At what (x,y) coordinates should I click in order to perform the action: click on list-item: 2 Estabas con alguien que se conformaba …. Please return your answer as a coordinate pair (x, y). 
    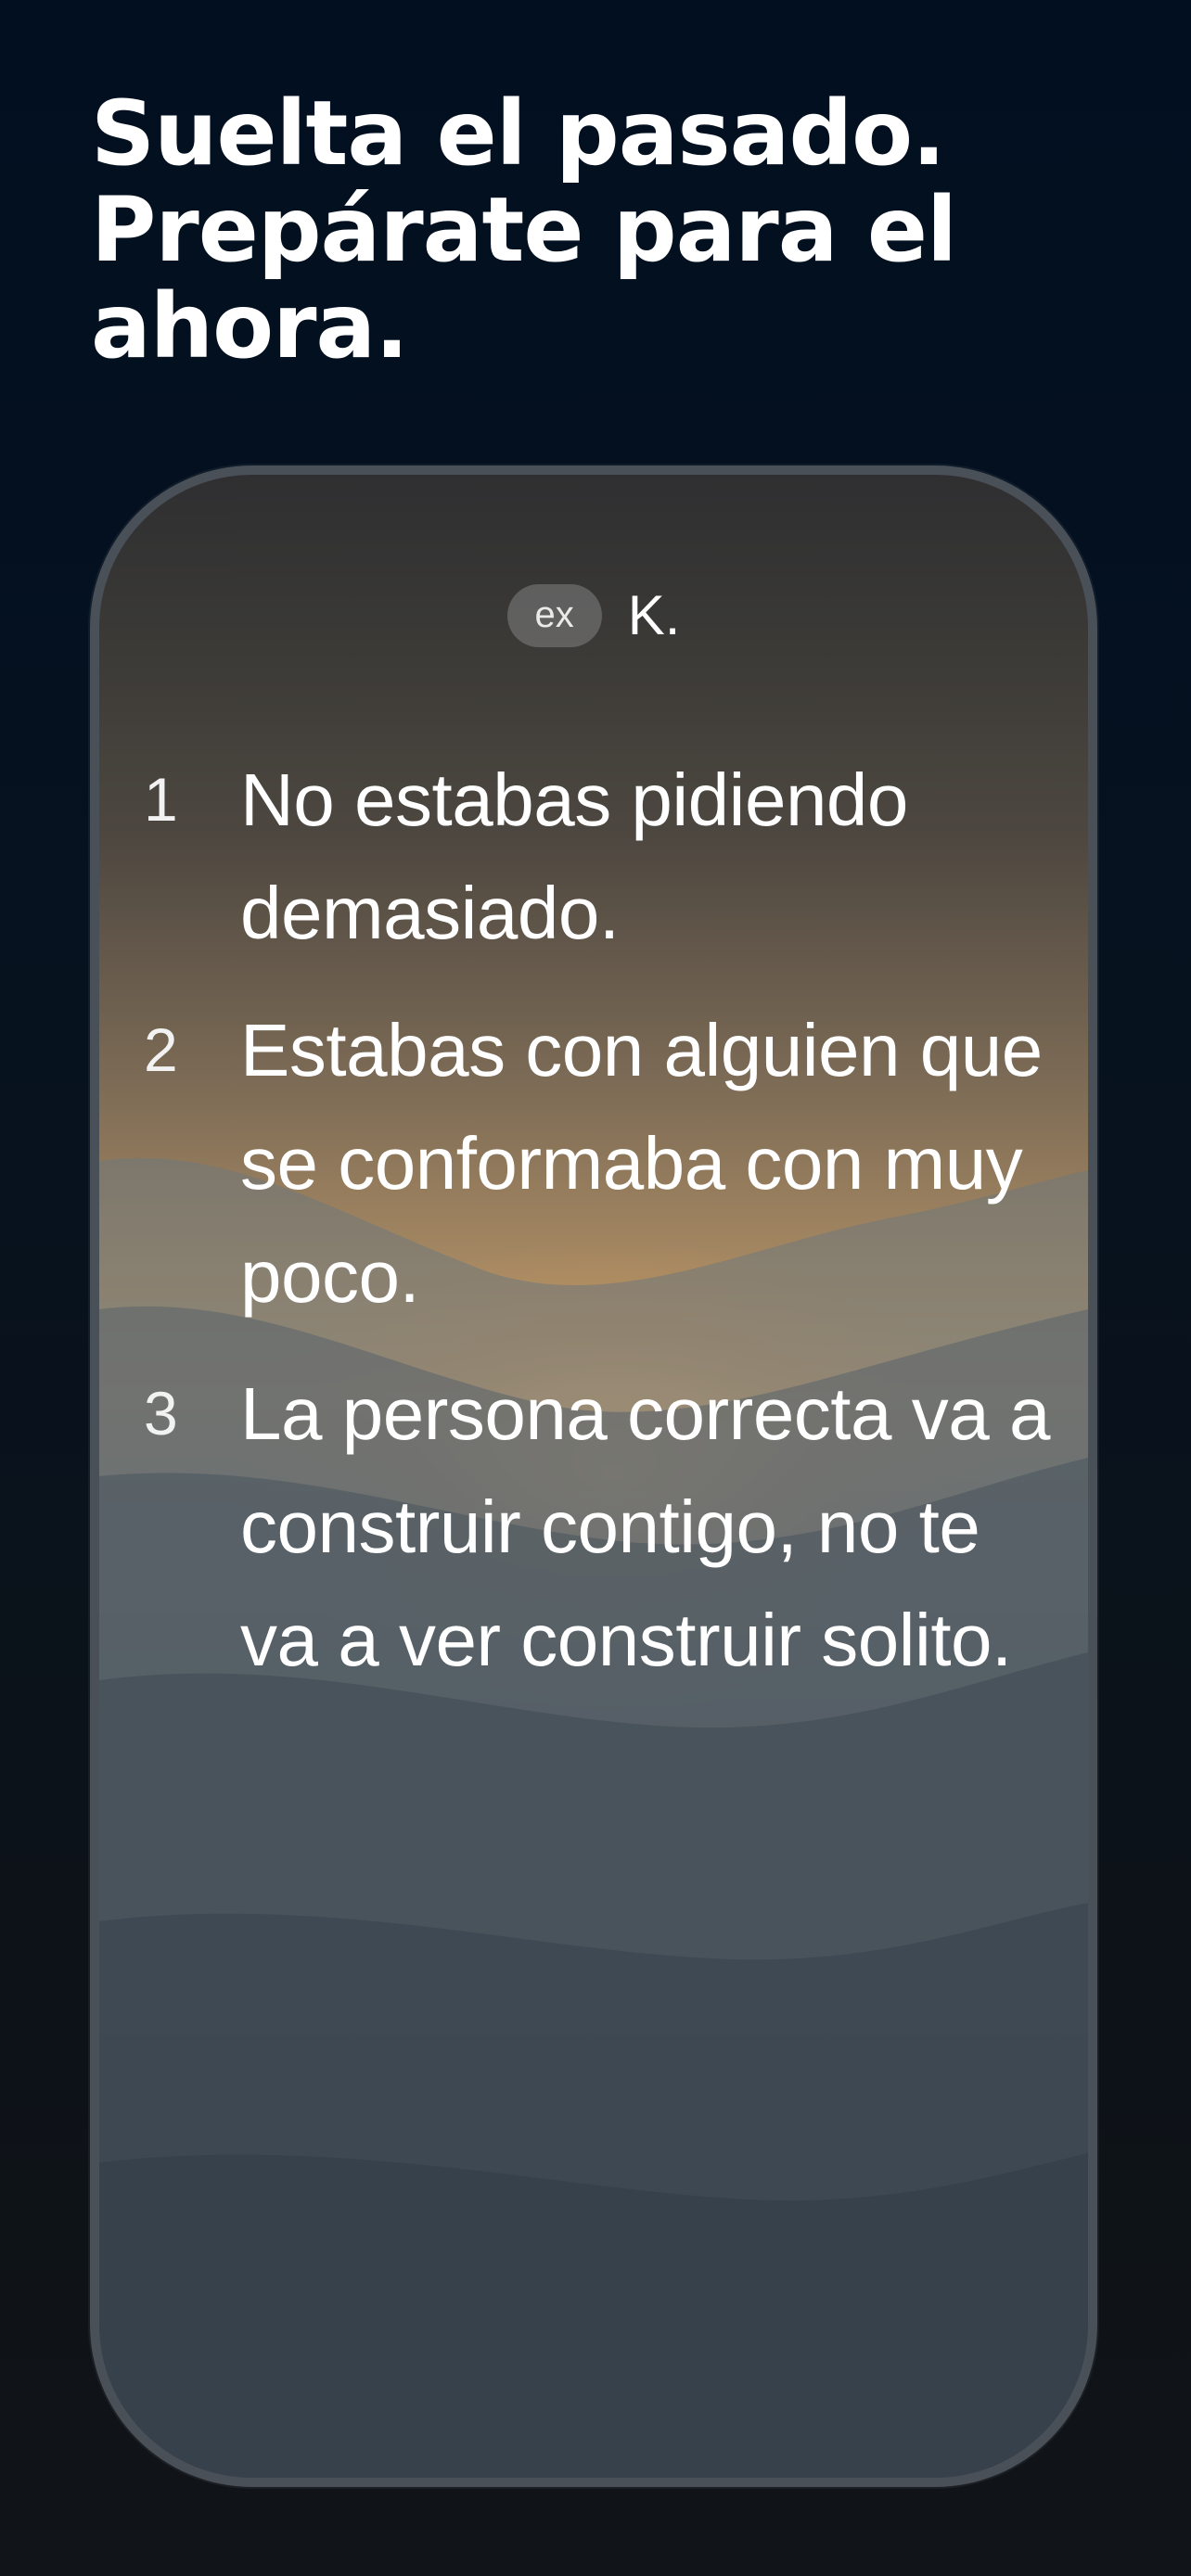
    Looking at the image, I should click on (607, 1163).